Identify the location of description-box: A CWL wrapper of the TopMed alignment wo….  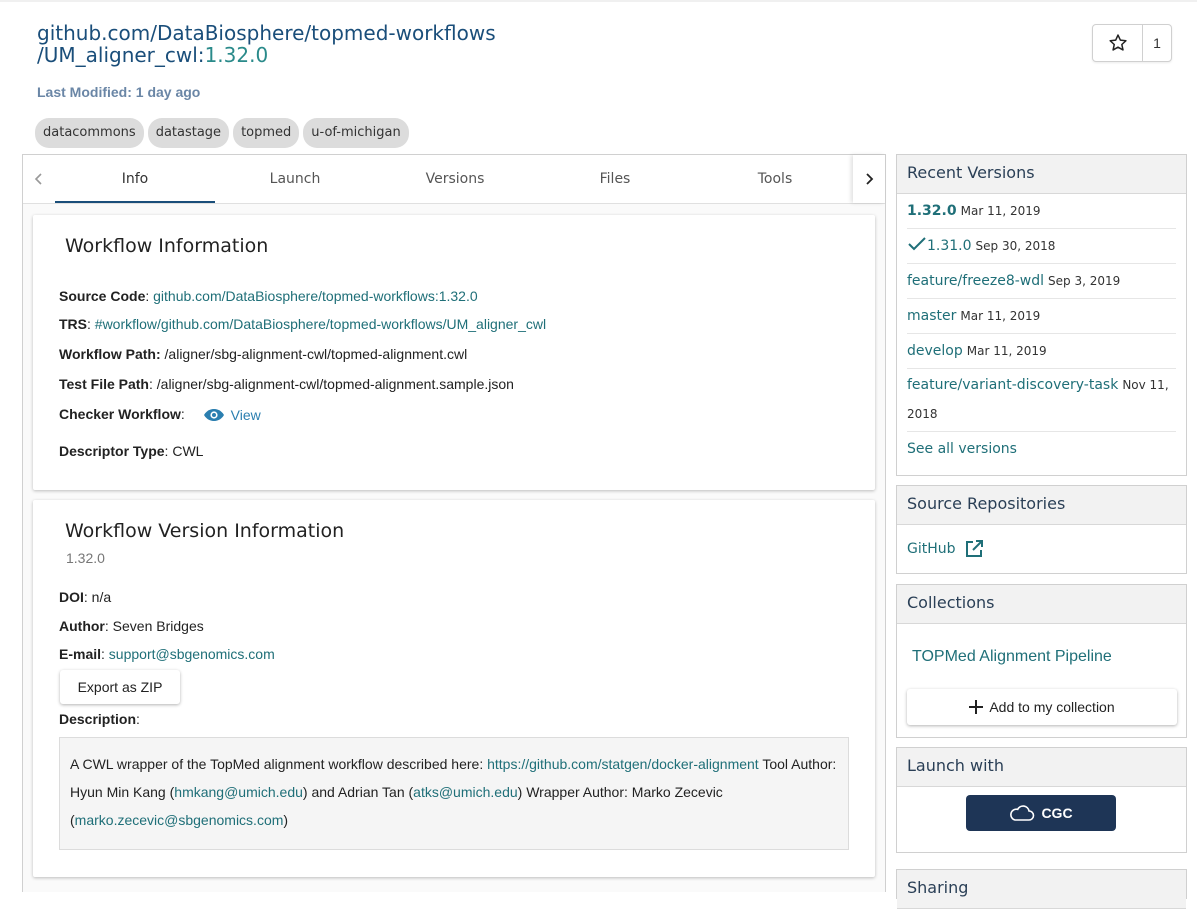
(454, 793).